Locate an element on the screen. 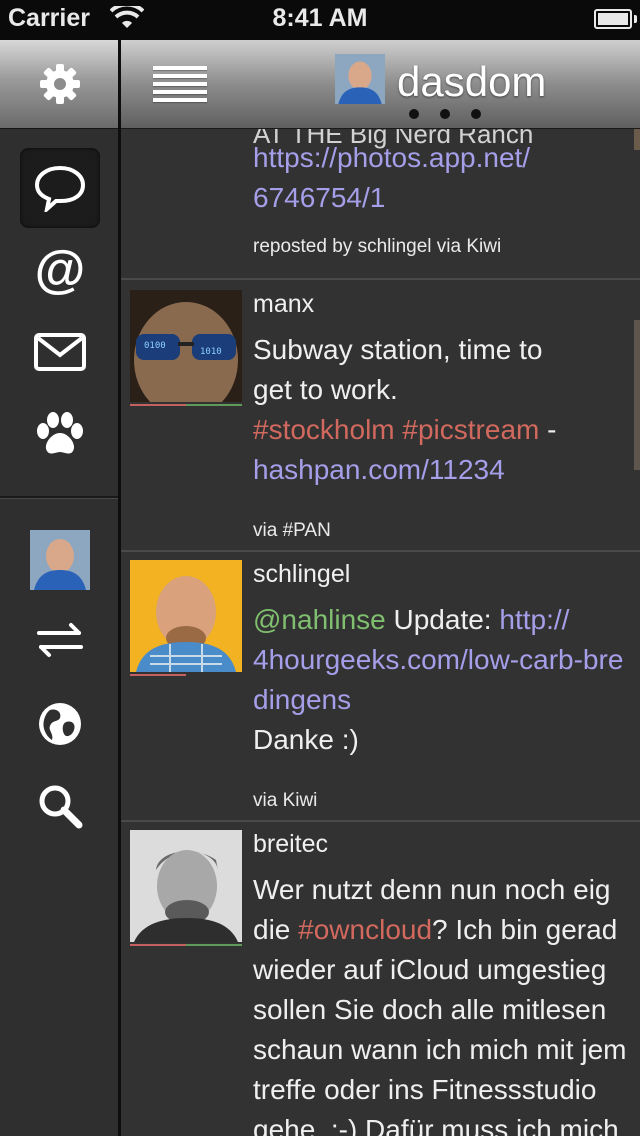 The height and width of the screenshot is (1136, 640). post-text: wieder auf iCloud umgestieg is located at coordinates (430, 969).